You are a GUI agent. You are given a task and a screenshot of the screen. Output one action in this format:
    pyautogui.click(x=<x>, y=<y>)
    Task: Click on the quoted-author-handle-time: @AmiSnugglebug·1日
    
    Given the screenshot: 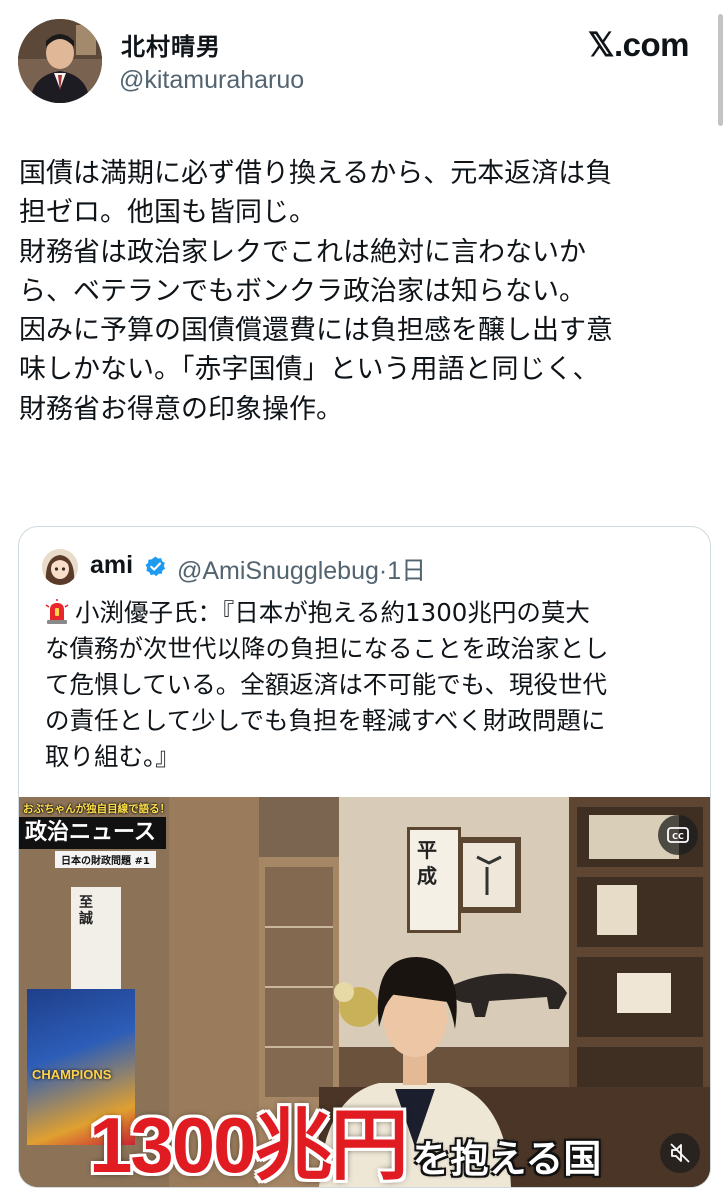 What is the action you would take?
    pyautogui.click(x=301, y=569)
    